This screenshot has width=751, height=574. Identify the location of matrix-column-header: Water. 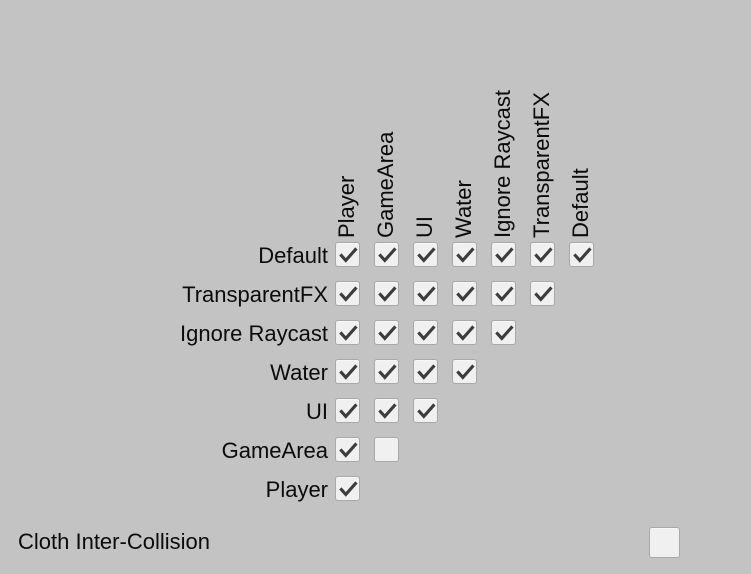
(463, 209).